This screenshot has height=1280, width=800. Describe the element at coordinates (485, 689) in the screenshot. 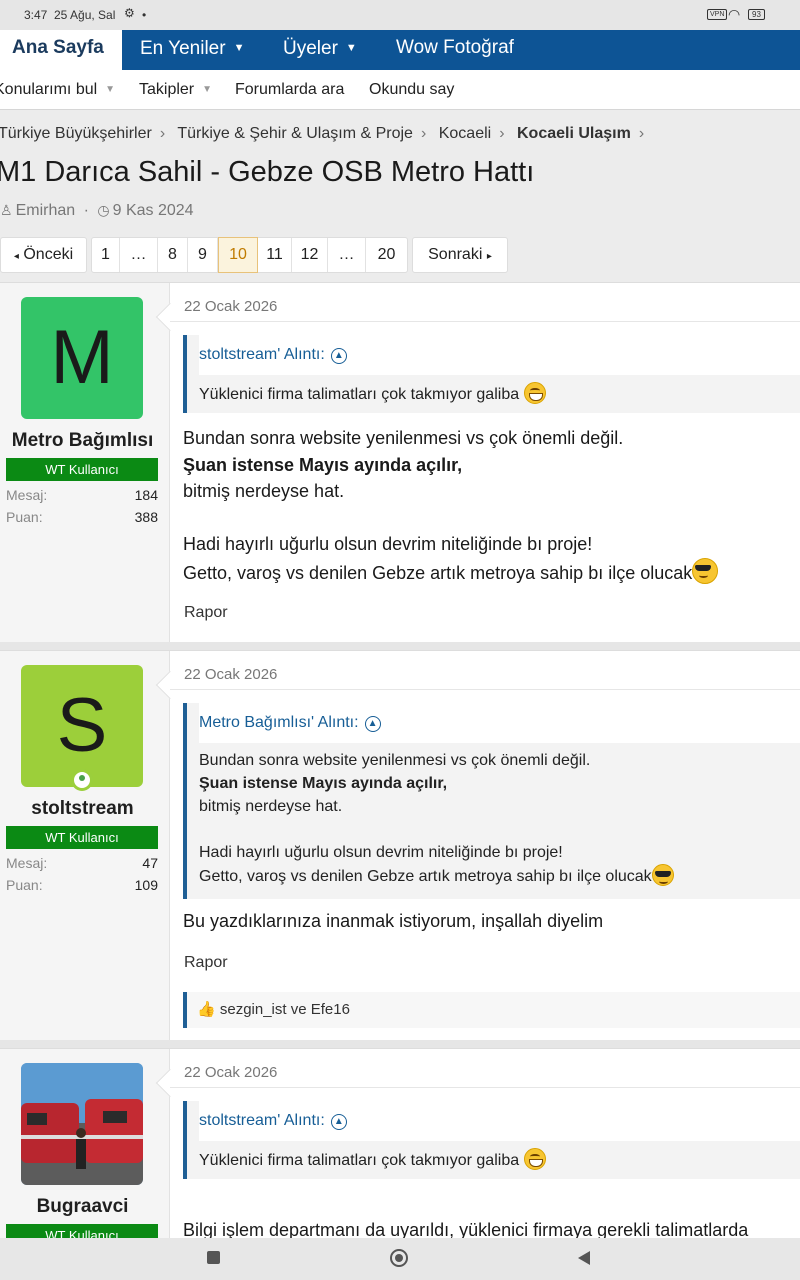

I see `divider` at that location.